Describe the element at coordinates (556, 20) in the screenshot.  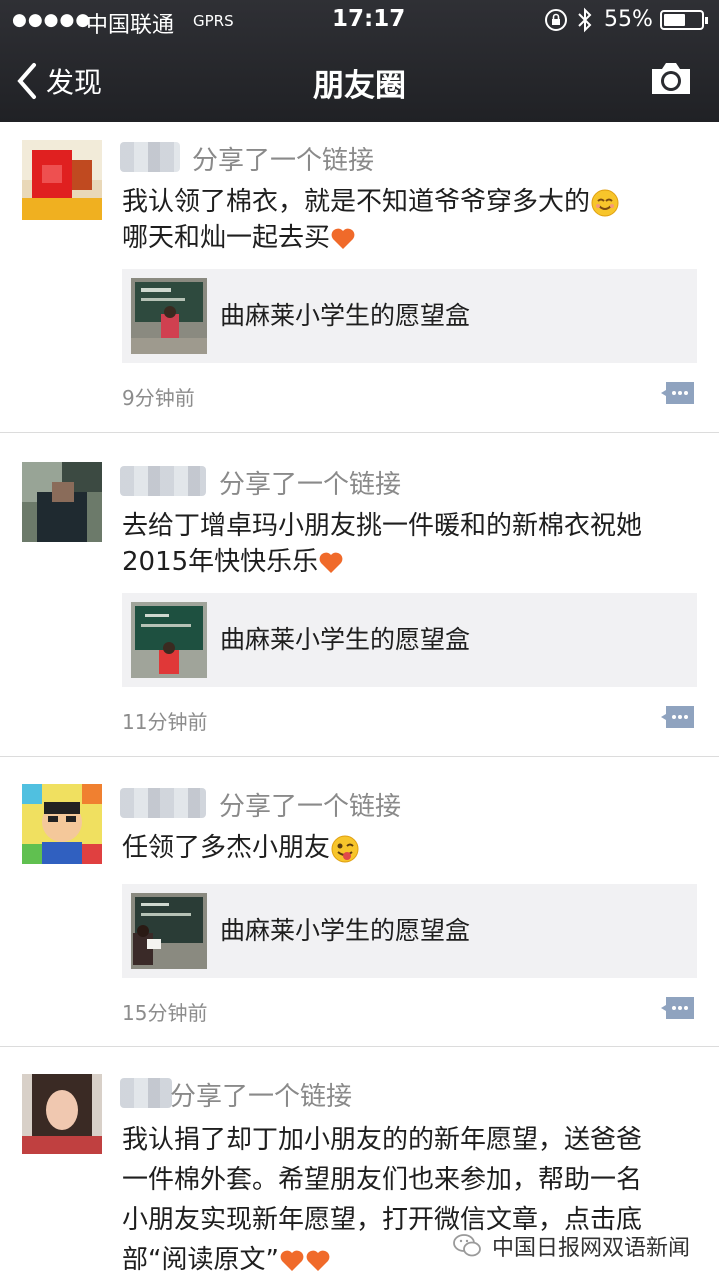
I see `rotation-lock-icon` at that location.